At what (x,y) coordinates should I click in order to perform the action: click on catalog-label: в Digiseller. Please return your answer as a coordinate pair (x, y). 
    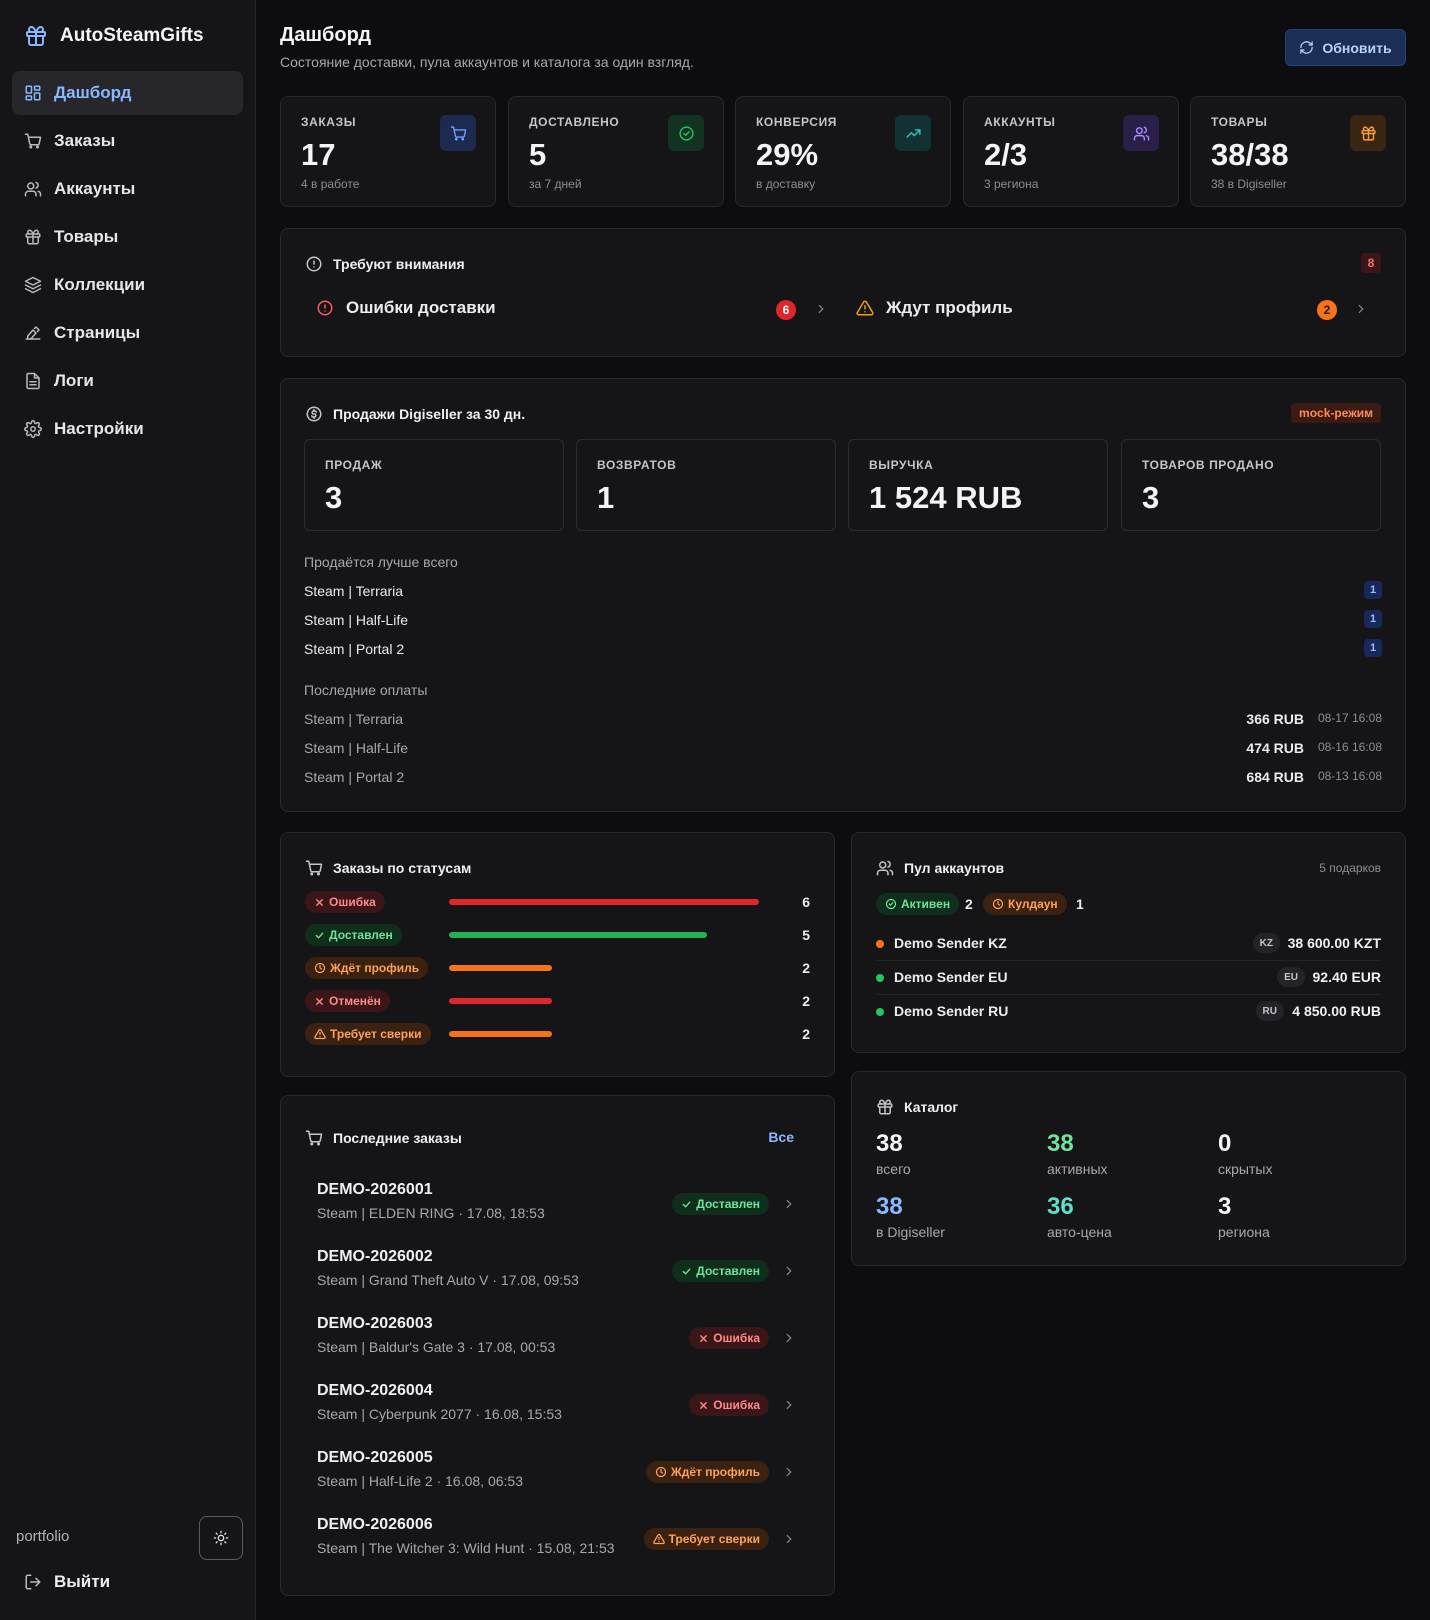
    Looking at the image, I should click on (910, 1232).